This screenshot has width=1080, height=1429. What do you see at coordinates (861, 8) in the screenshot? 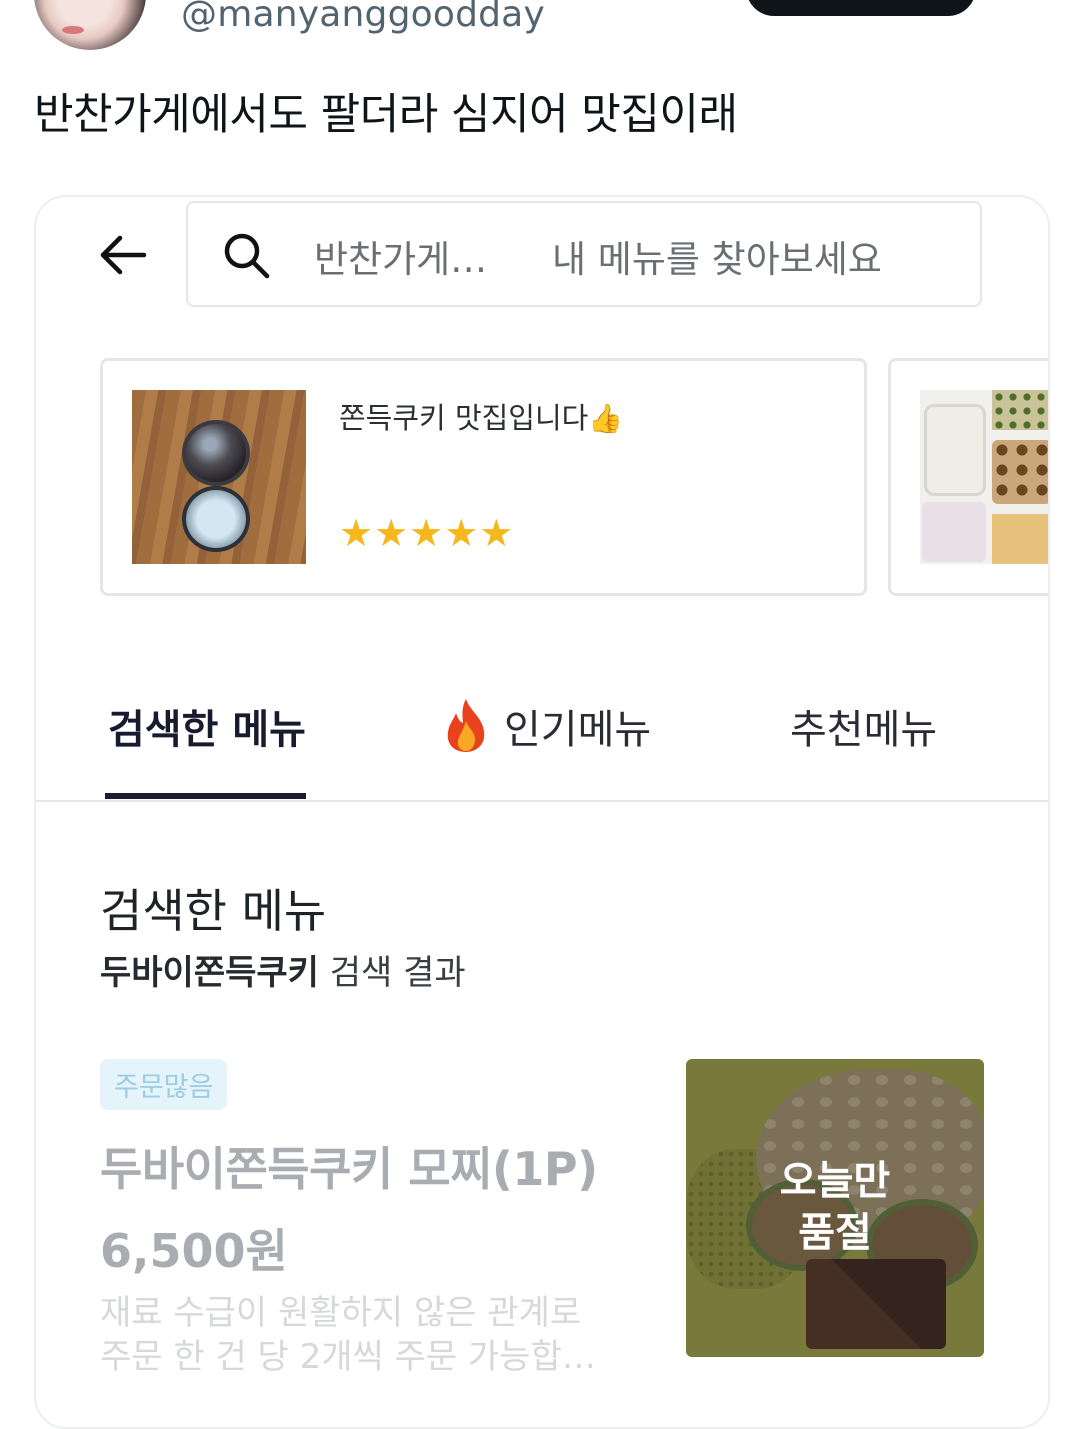
I see `follow-button` at bounding box center [861, 8].